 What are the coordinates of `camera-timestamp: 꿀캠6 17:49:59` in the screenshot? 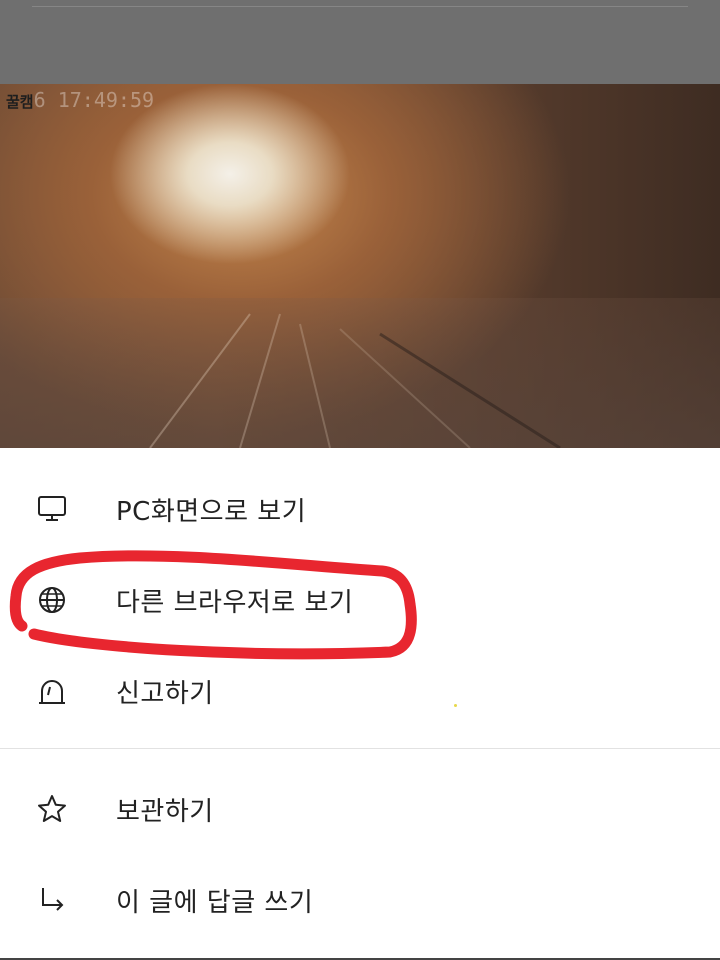 It's located at (80, 100).